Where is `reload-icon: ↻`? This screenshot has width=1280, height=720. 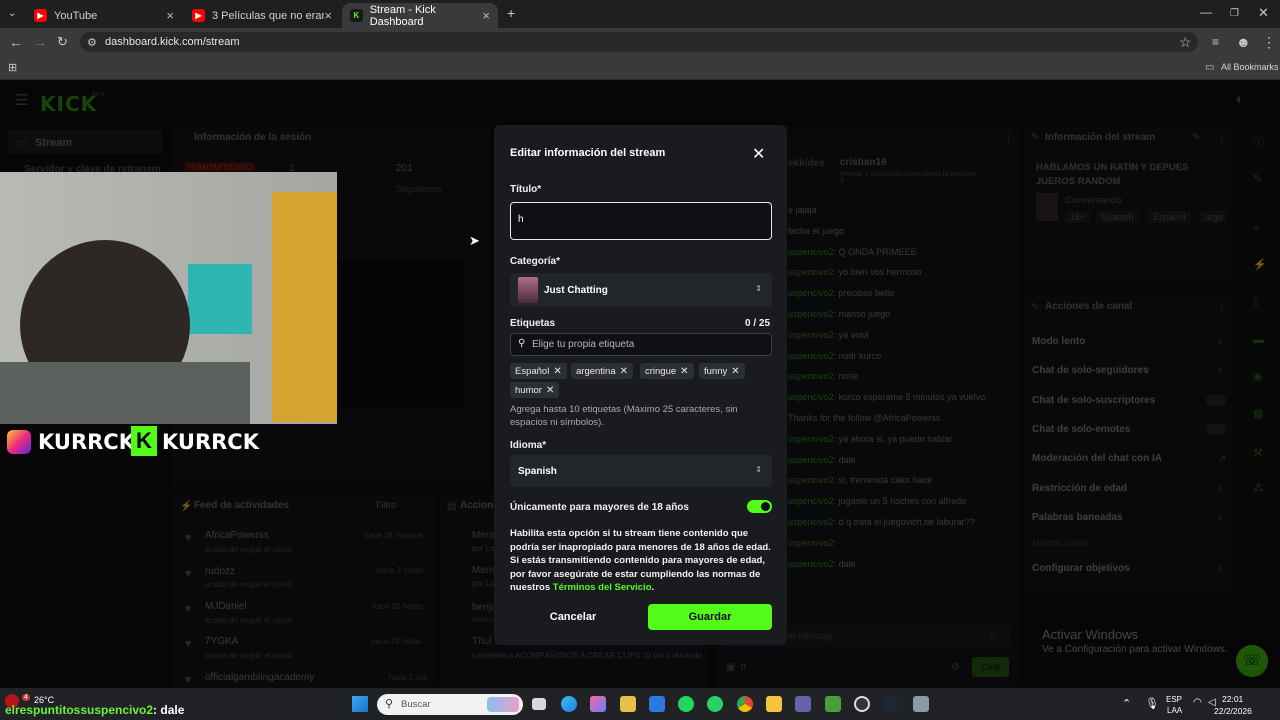 reload-icon: ↻ is located at coordinates (62, 42).